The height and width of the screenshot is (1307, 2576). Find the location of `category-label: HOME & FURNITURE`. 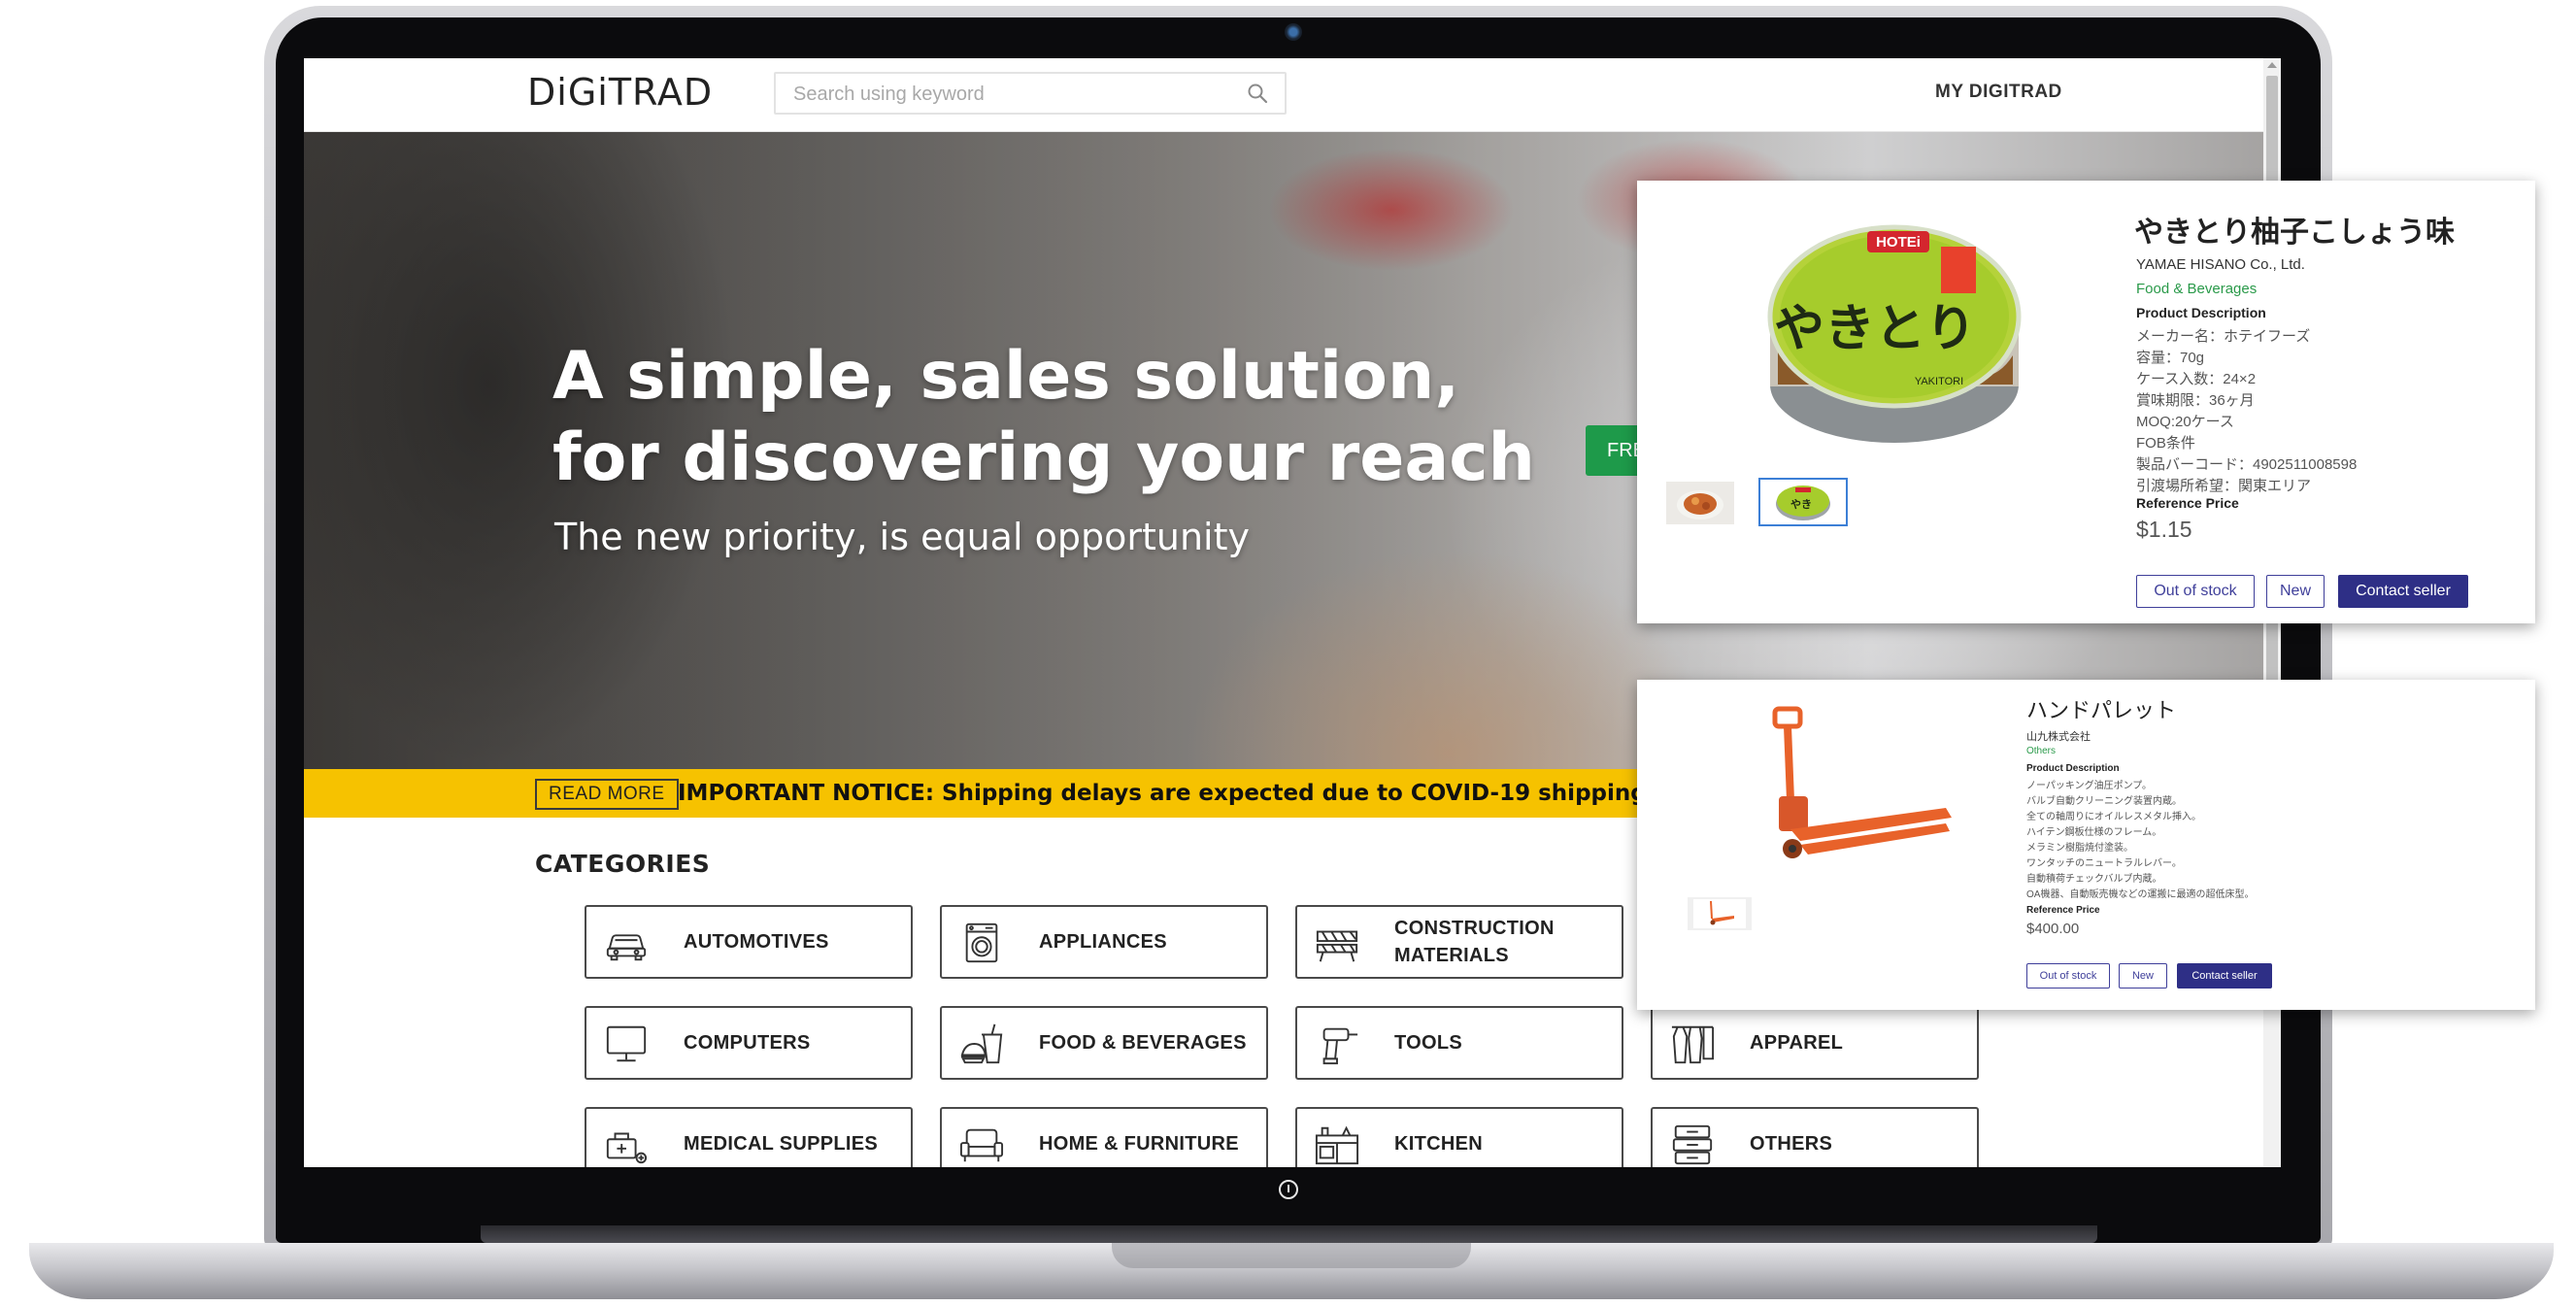

category-label: HOME & FURNITURE is located at coordinates (1139, 1144).